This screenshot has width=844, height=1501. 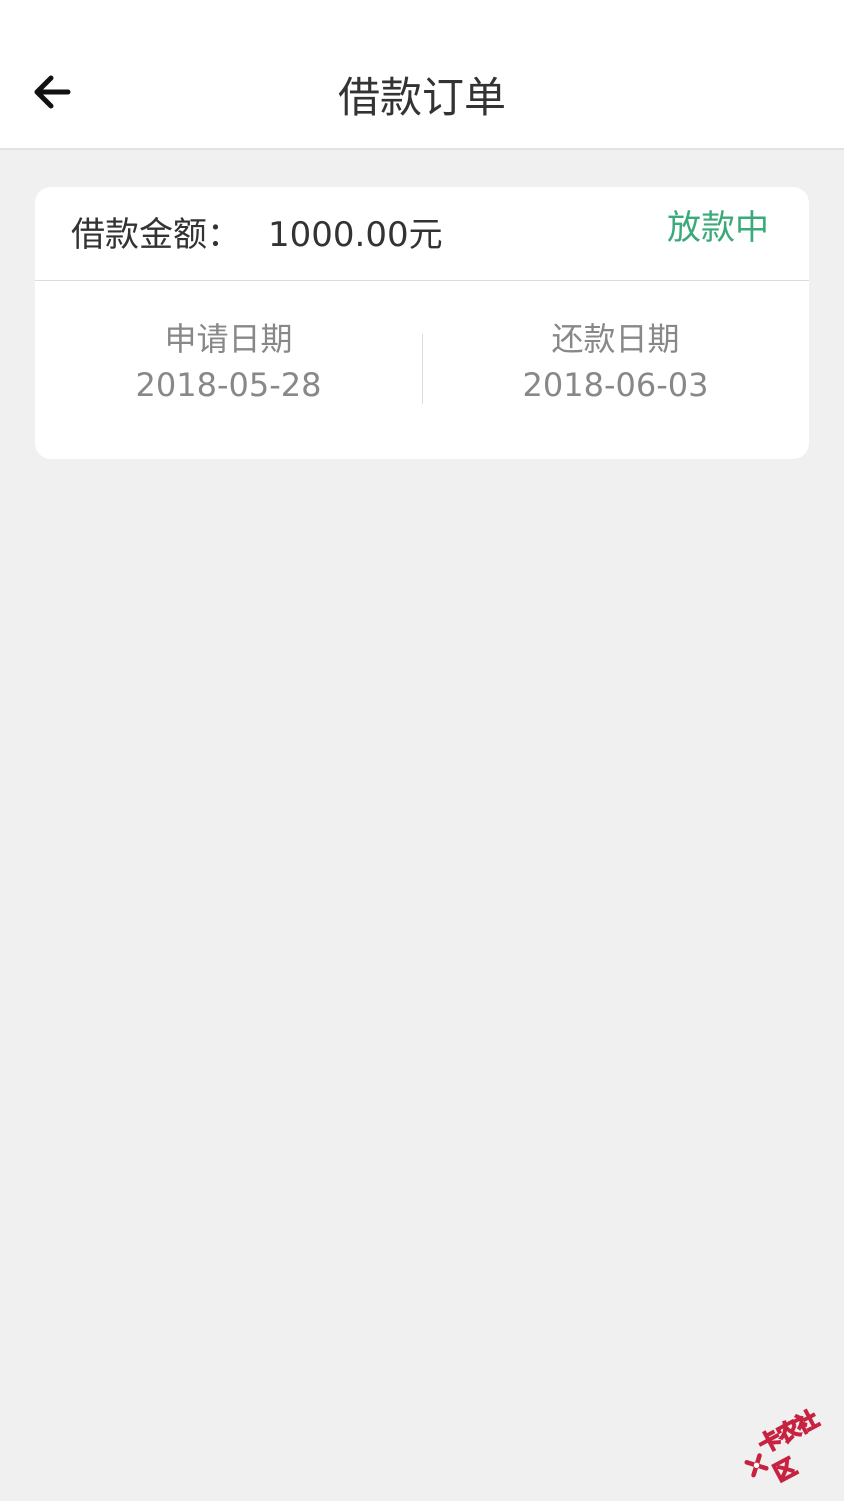 I want to click on app-header: 借款订单, so click(x=422, y=75).